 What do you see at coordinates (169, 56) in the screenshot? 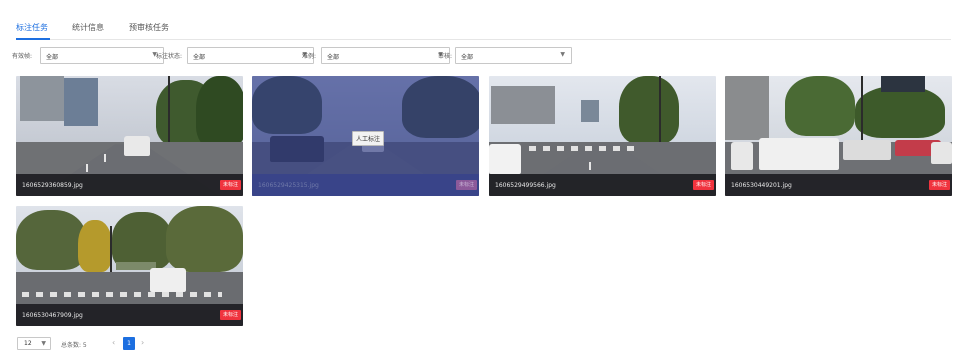
I see `annotation-status-label: 标注状态:` at bounding box center [169, 56].